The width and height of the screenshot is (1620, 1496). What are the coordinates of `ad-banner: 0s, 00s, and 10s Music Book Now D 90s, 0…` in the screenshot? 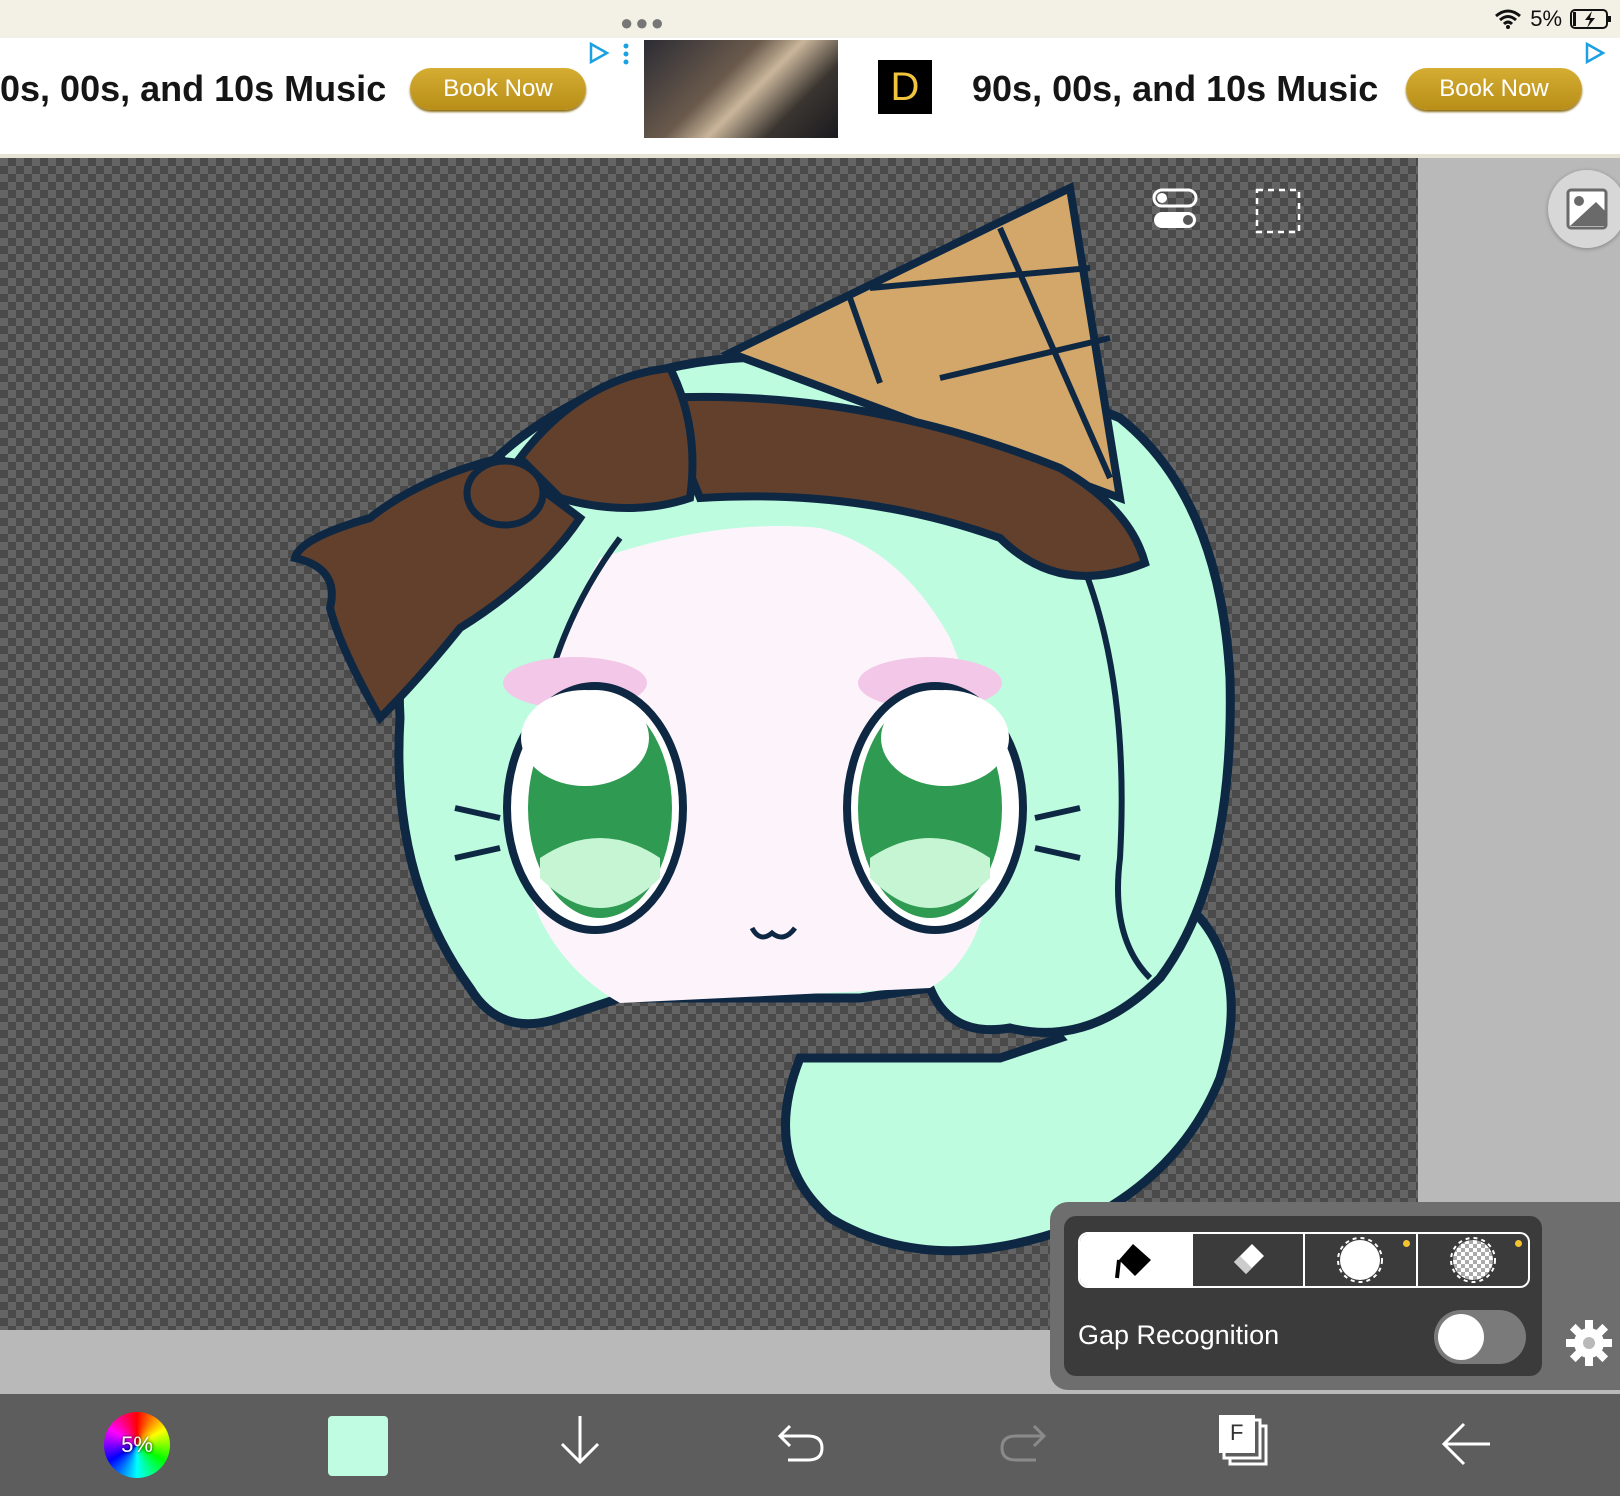 It's located at (810, 98).